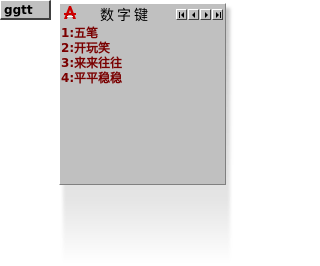 The width and height of the screenshot is (320, 266). Describe the element at coordinates (125, 16) in the screenshot. I see `candidate-window-title: 数字键` at that location.